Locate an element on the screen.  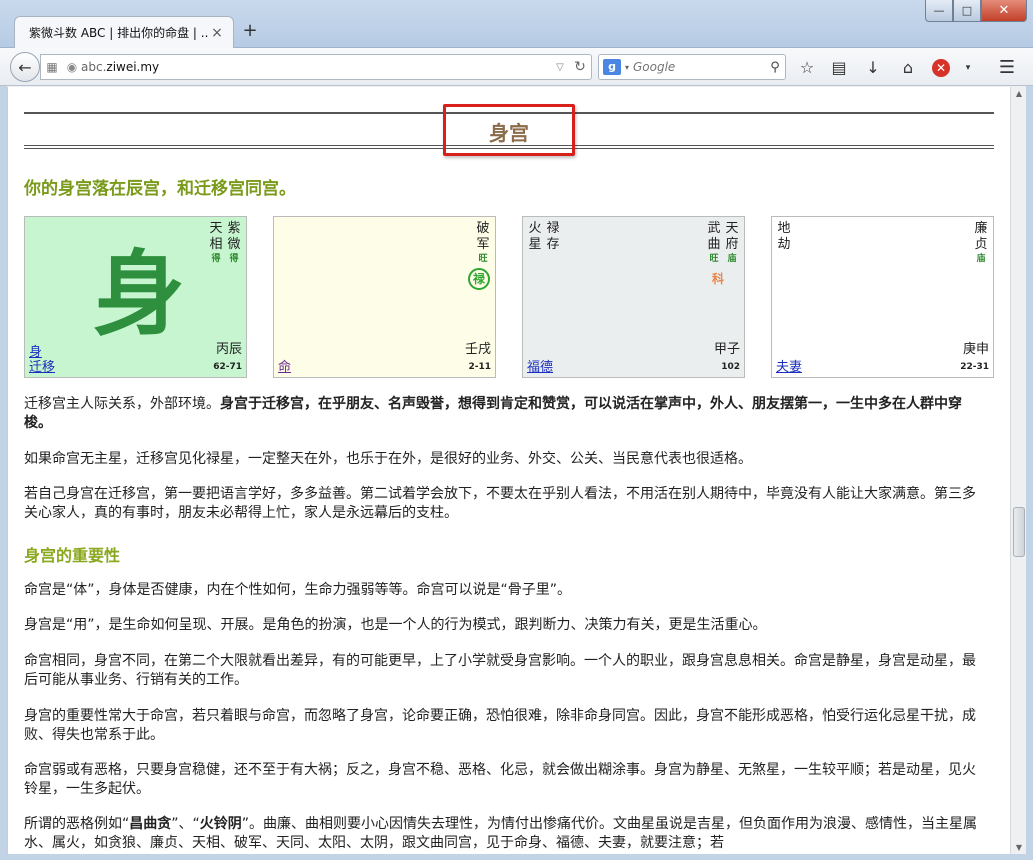
maximize-button: □ is located at coordinates (967, 11).